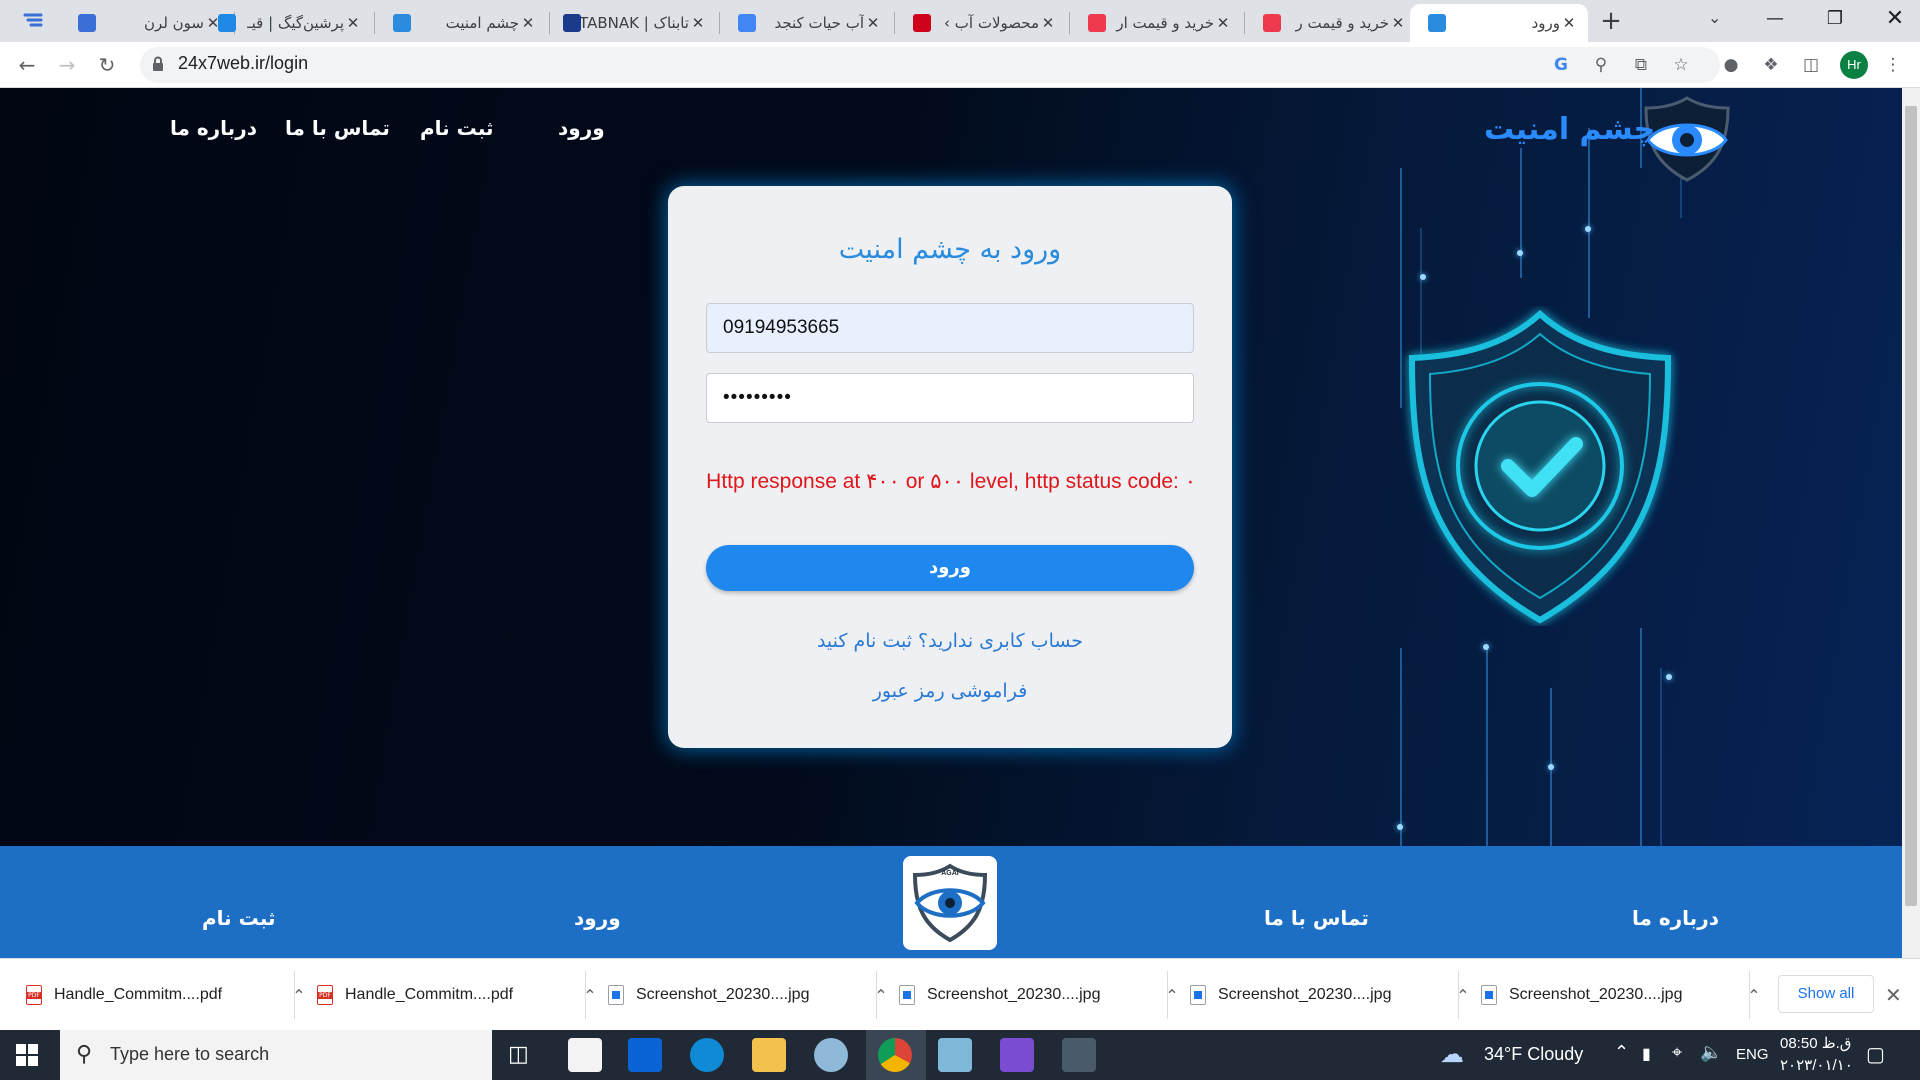 This screenshot has height=1080, width=1920. I want to click on password-input: •••••••••, so click(950, 398).